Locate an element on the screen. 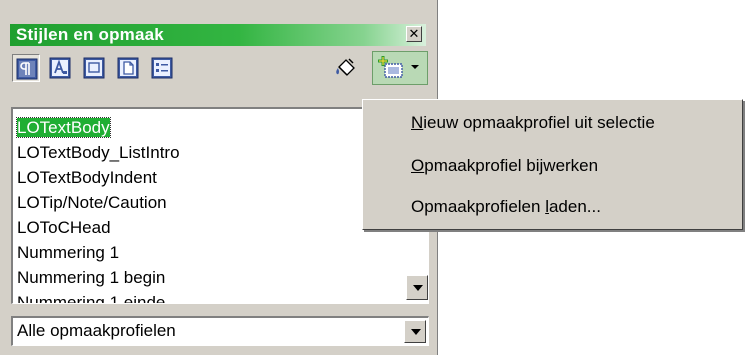 The width and height of the screenshot is (746, 355). list-item: LOToCHead is located at coordinates (98, 227).